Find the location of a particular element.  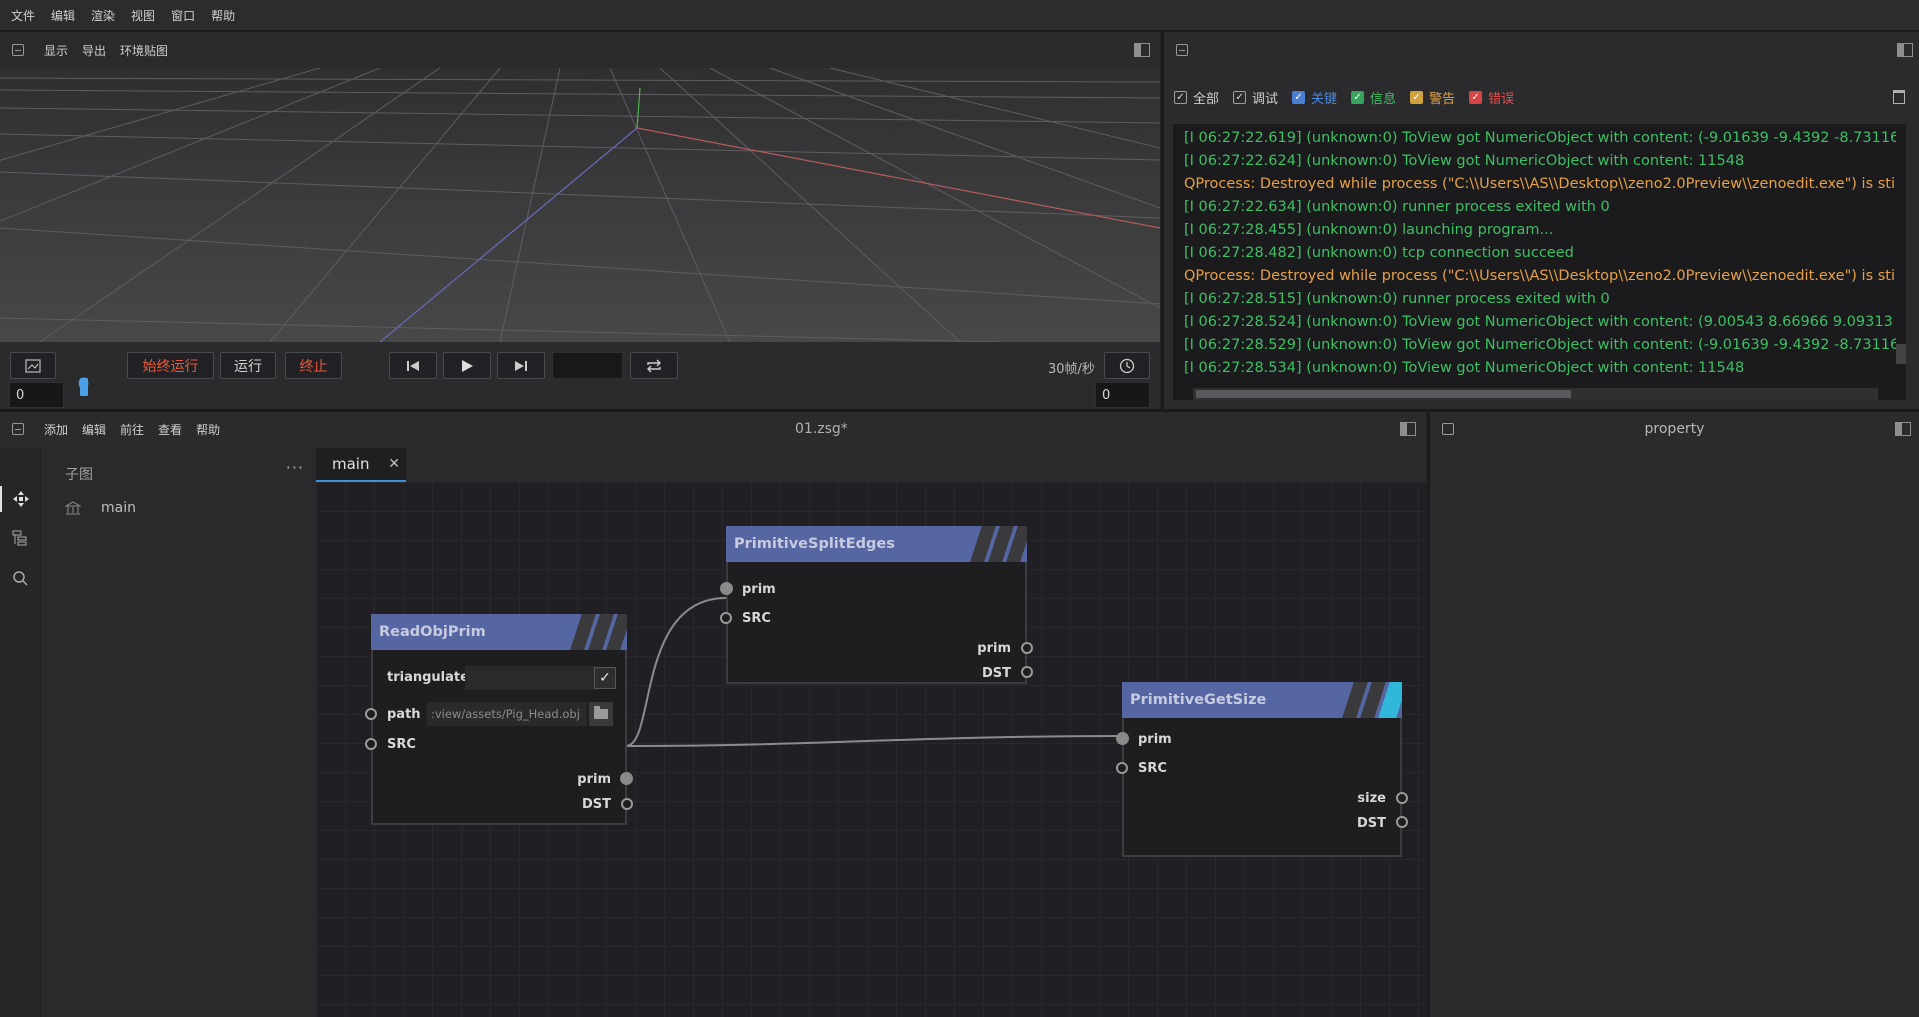

editor-menu-add: 添加 is located at coordinates (56, 429).